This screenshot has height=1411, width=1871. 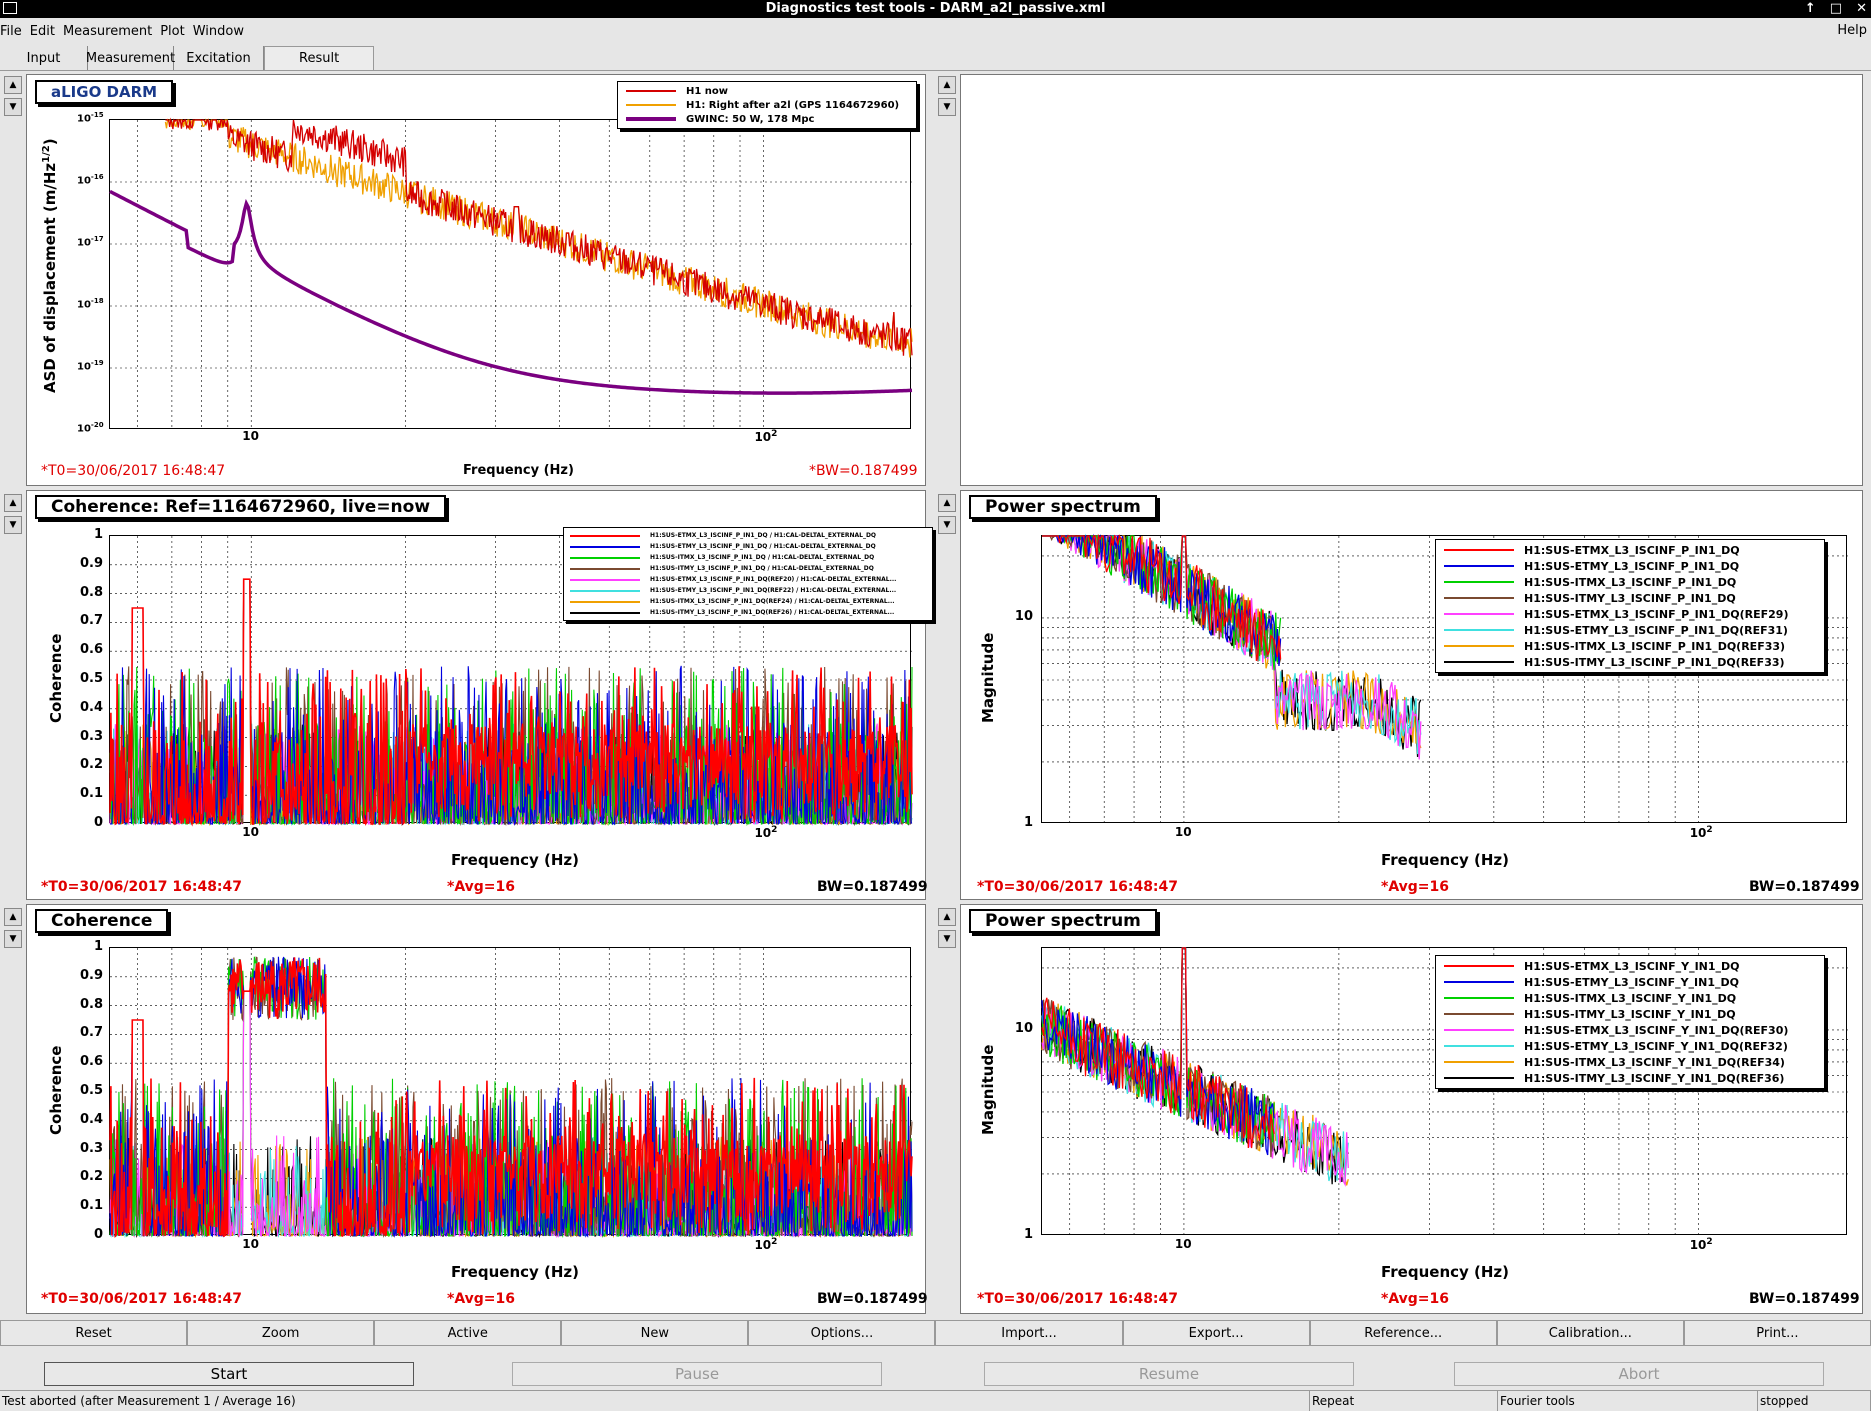 I want to click on y-tick-label: 10-19, so click(x=90, y=366).